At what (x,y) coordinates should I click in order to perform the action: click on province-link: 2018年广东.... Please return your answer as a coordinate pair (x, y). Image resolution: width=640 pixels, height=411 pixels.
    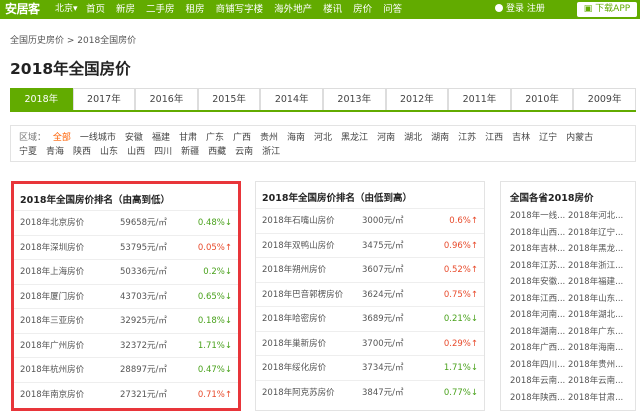
    Looking at the image, I should click on (597, 332).